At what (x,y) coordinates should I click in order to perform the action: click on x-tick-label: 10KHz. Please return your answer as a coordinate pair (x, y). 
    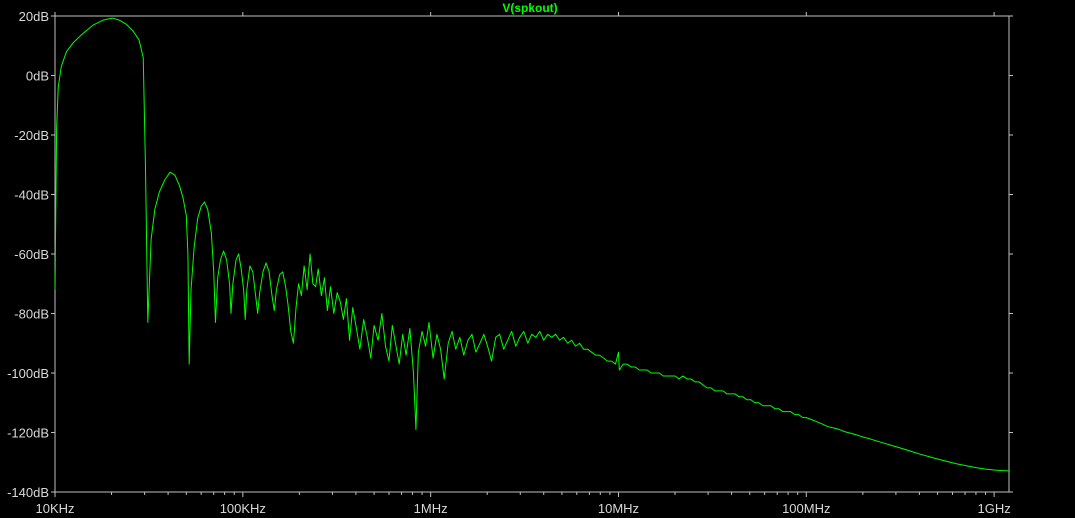
    Looking at the image, I should click on (54, 508).